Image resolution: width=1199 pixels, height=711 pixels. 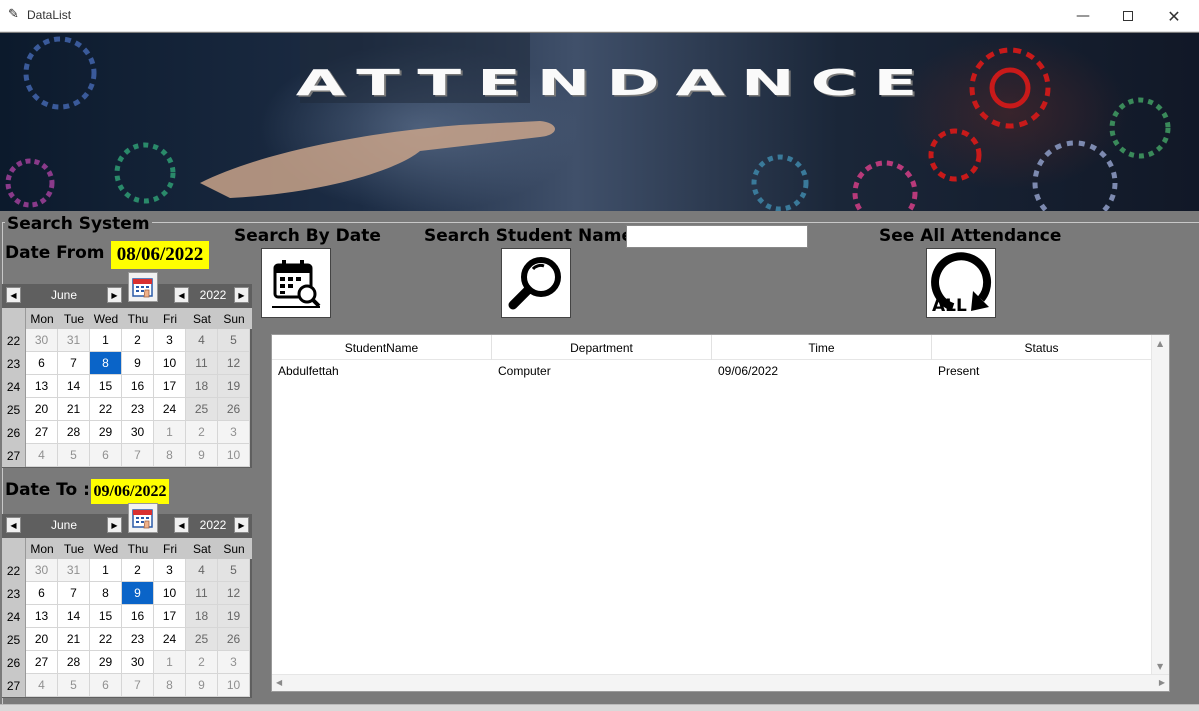 I want to click on calendar-day: 20, so click(x=42, y=409).